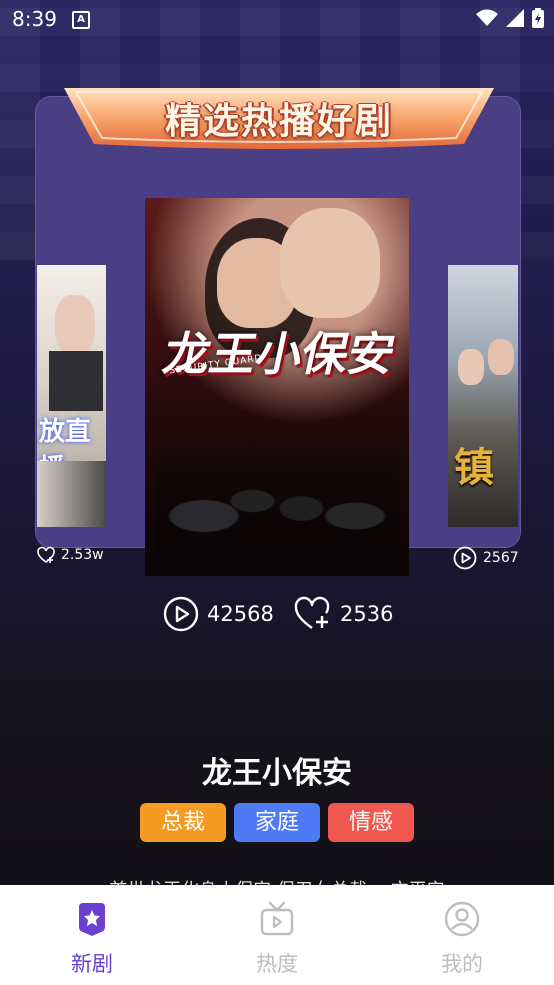 This screenshot has width=554, height=985. What do you see at coordinates (471, 367) in the screenshot?
I see `poster-right-face1` at bounding box center [471, 367].